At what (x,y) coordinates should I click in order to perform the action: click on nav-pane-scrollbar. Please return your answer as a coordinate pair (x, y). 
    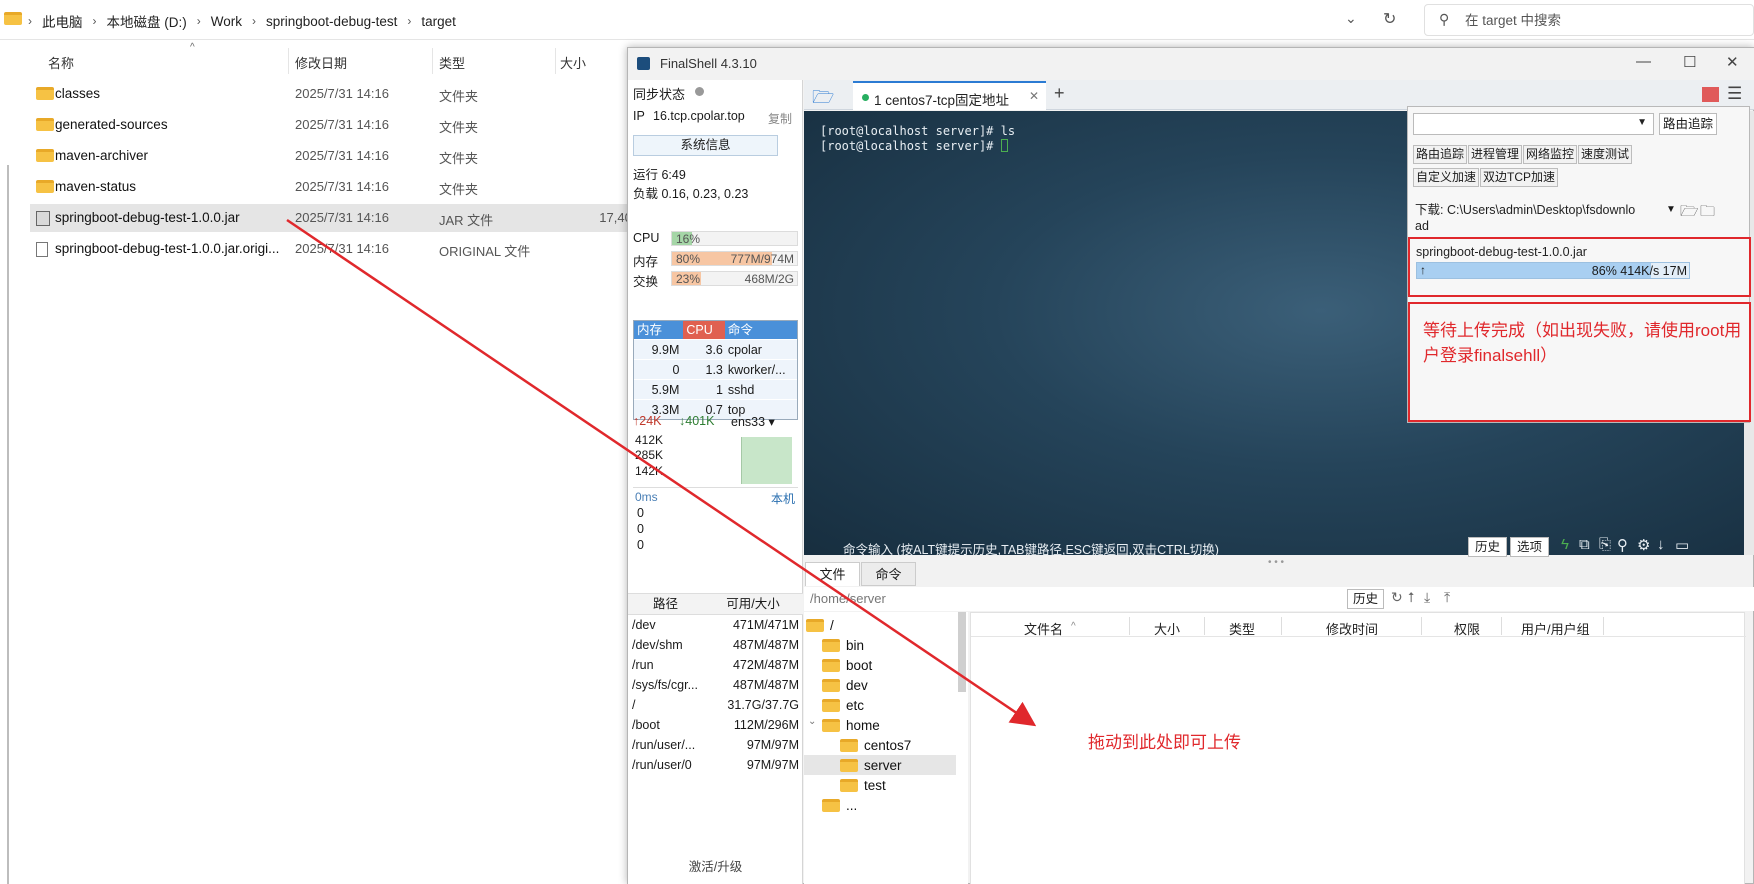
    Looking at the image, I should click on (8, 524).